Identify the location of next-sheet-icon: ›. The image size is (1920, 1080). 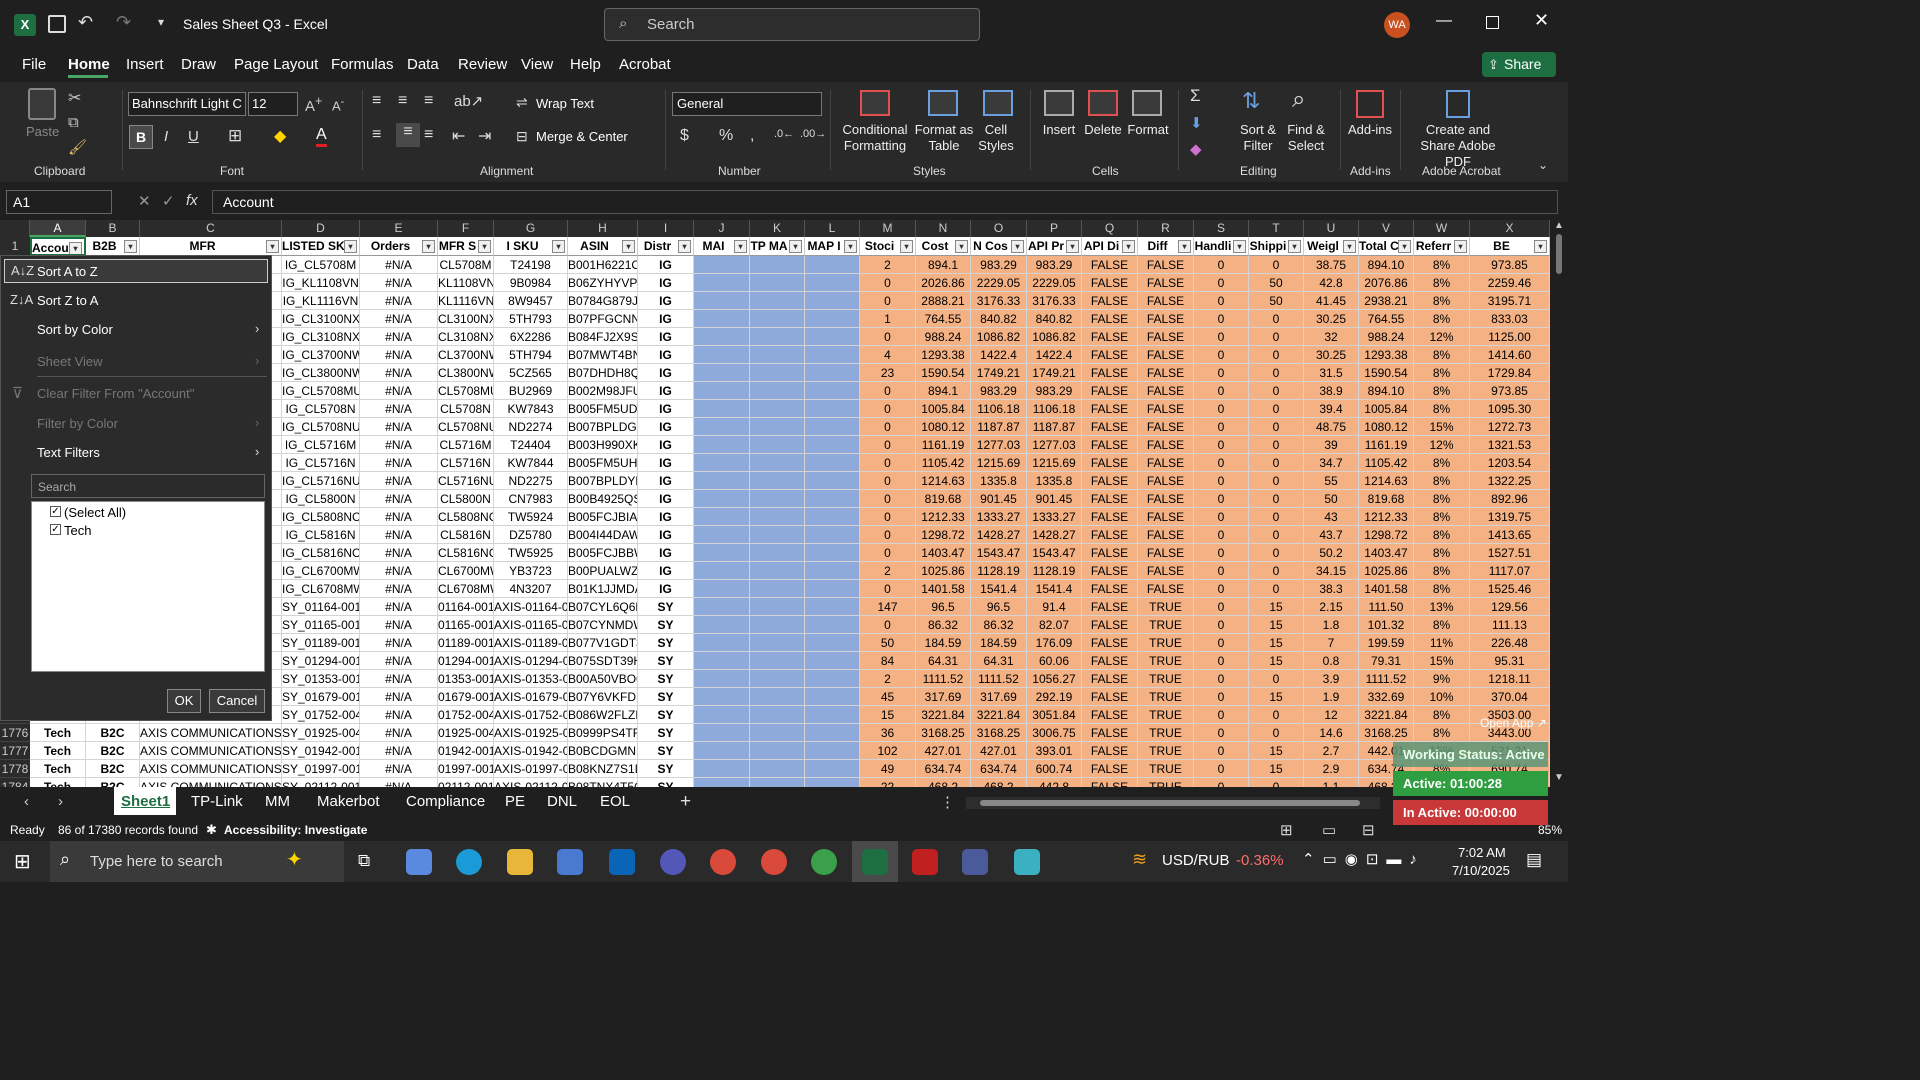
(60, 801).